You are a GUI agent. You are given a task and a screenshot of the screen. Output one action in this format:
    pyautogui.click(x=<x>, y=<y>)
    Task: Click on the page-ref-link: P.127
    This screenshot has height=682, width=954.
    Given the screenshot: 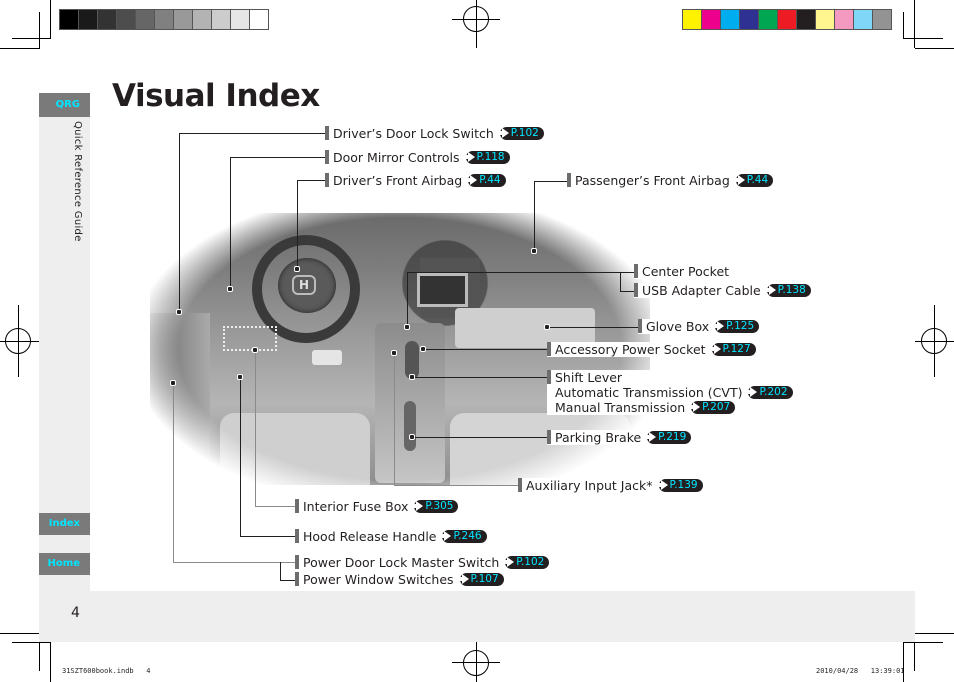 What is the action you would take?
    pyautogui.click(x=732, y=349)
    